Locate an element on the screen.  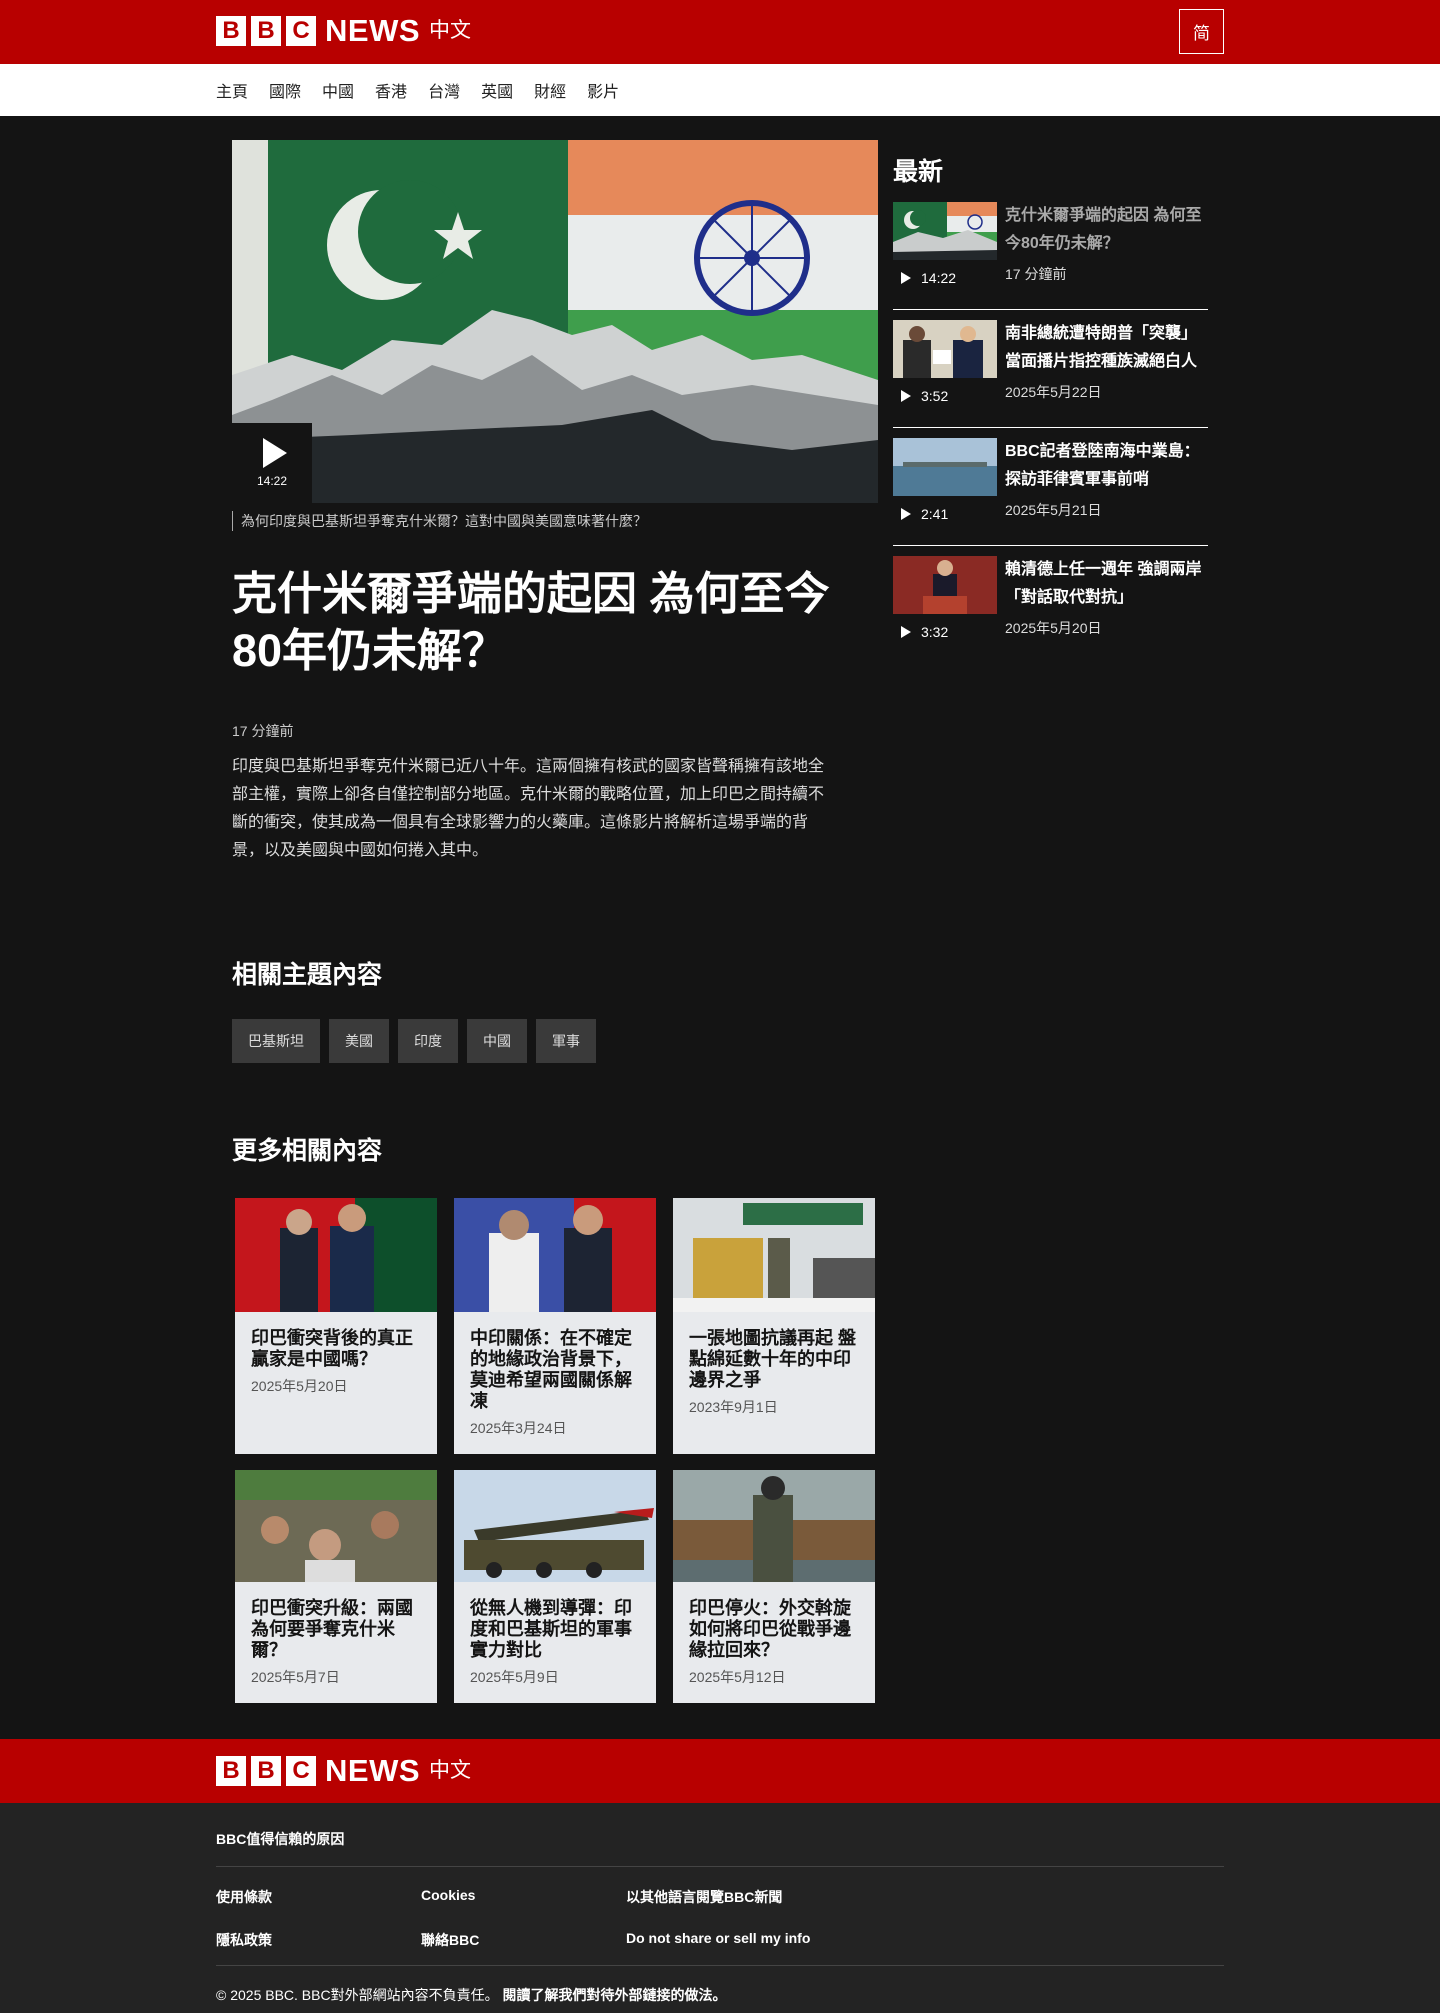
card-title: 印巴衝突背後的真正贏家是中國嗎？ is located at coordinates (332, 1348).